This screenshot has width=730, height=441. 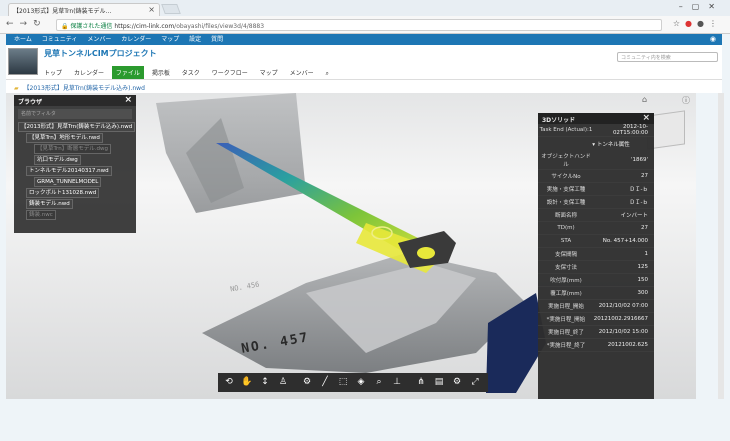 I want to click on fullscreen-icon: ⤢, so click(x=475, y=382).